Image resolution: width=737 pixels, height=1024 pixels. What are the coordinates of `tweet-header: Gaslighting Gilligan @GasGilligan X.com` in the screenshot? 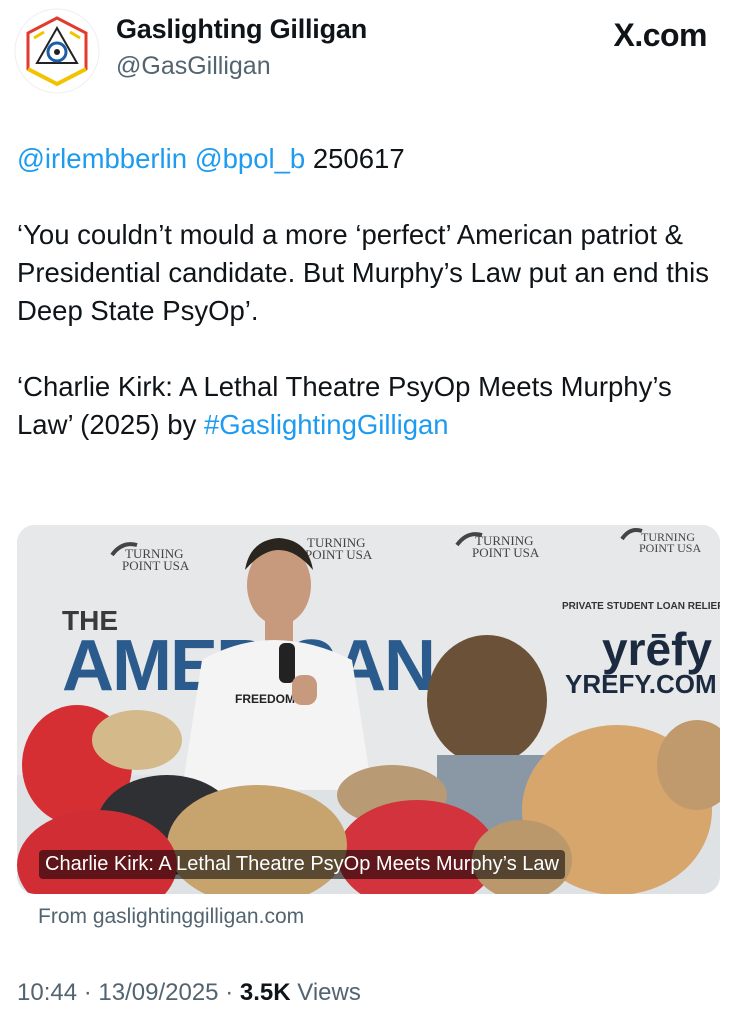 It's located at (368, 55).